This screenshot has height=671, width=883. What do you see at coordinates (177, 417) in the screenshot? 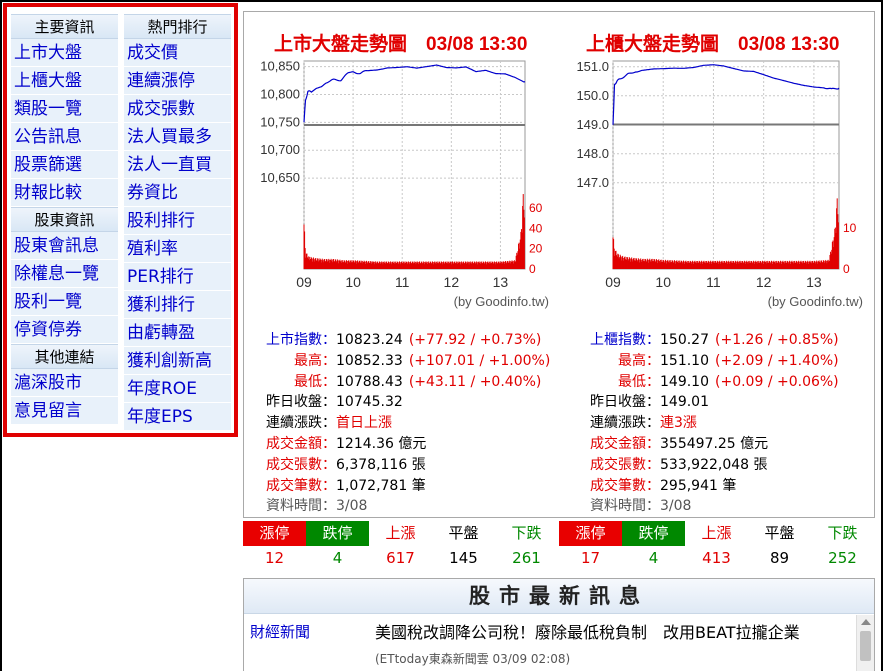
I see `right-menu-link: 年度EPS` at bounding box center [177, 417].